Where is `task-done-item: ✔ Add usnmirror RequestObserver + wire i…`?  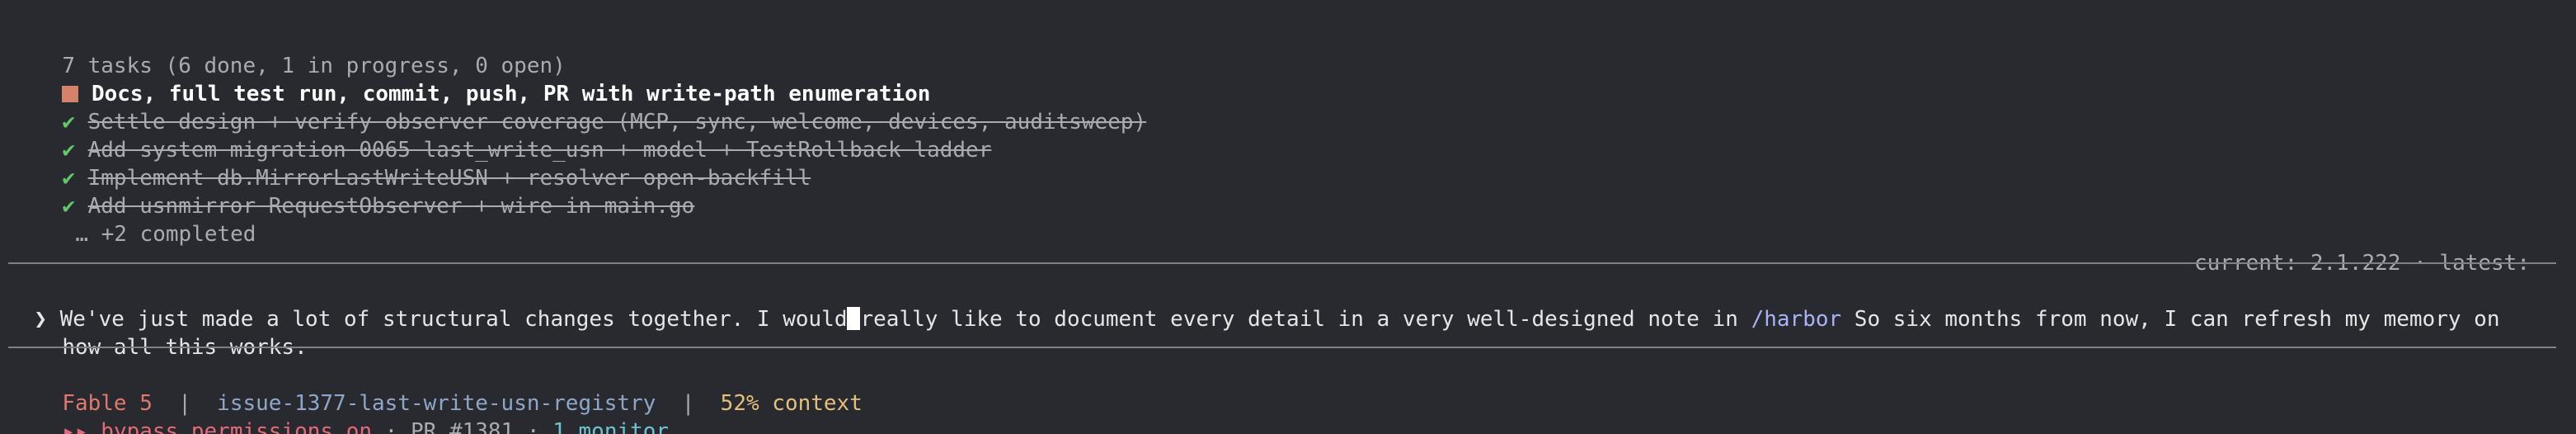
task-done-item: ✔ Add usnmirror RequestObserver + wire i… is located at coordinates (365, 191).